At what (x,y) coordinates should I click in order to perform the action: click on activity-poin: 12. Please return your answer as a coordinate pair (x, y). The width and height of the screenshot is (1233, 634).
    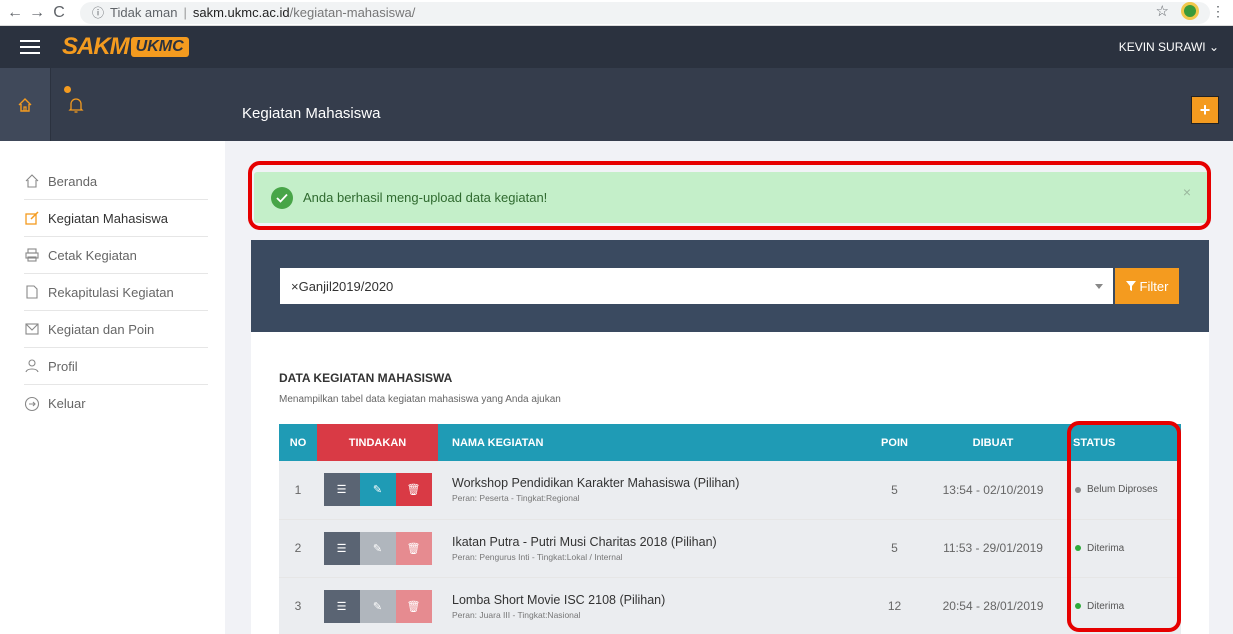
    Looking at the image, I should click on (894, 605).